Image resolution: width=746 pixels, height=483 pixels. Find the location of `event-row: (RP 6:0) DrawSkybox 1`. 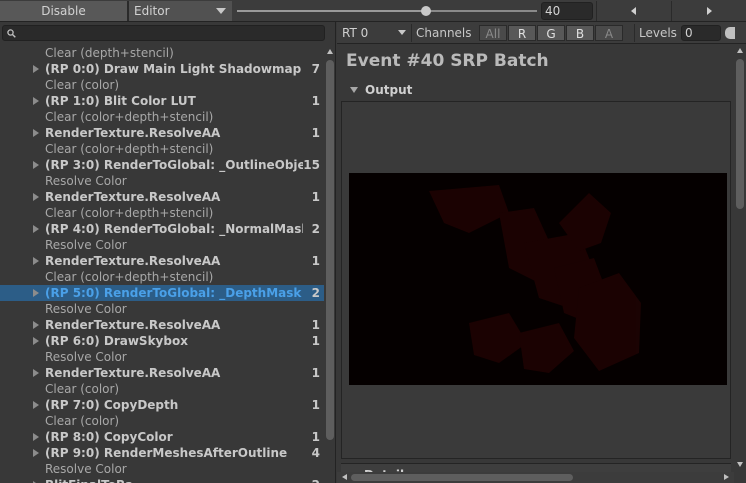

event-row: (RP 6:0) DrawSkybox 1 is located at coordinates (162, 341).